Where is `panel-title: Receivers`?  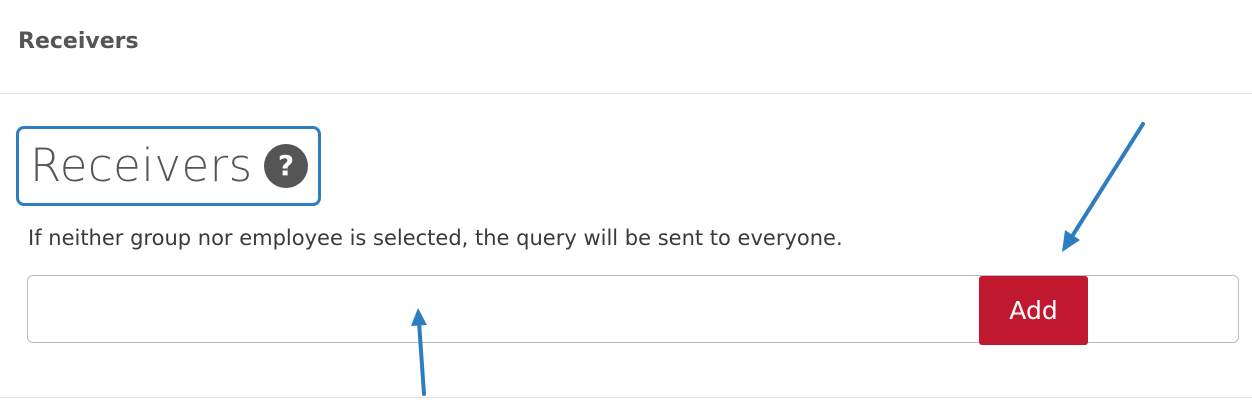
panel-title: Receivers is located at coordinates (78, 41).